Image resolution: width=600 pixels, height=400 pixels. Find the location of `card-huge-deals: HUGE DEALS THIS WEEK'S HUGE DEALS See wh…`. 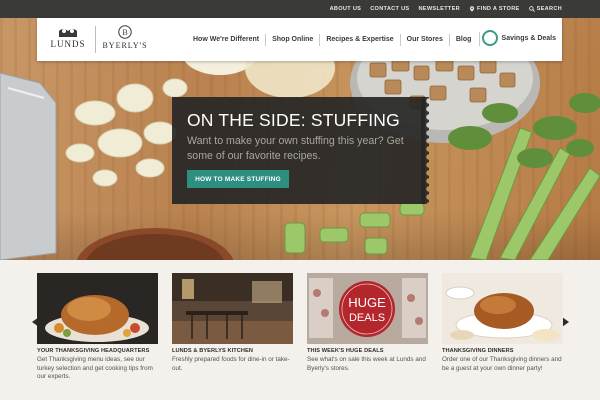

card-huge-deals: HUGE DEALS THIS WEEK'S HUGE DEALS See wh… is located at coordinates (367, 323).